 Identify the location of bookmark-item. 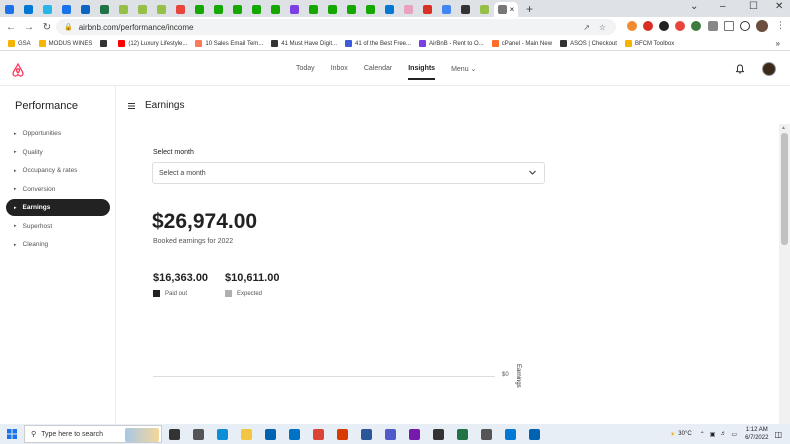
(105, 43).